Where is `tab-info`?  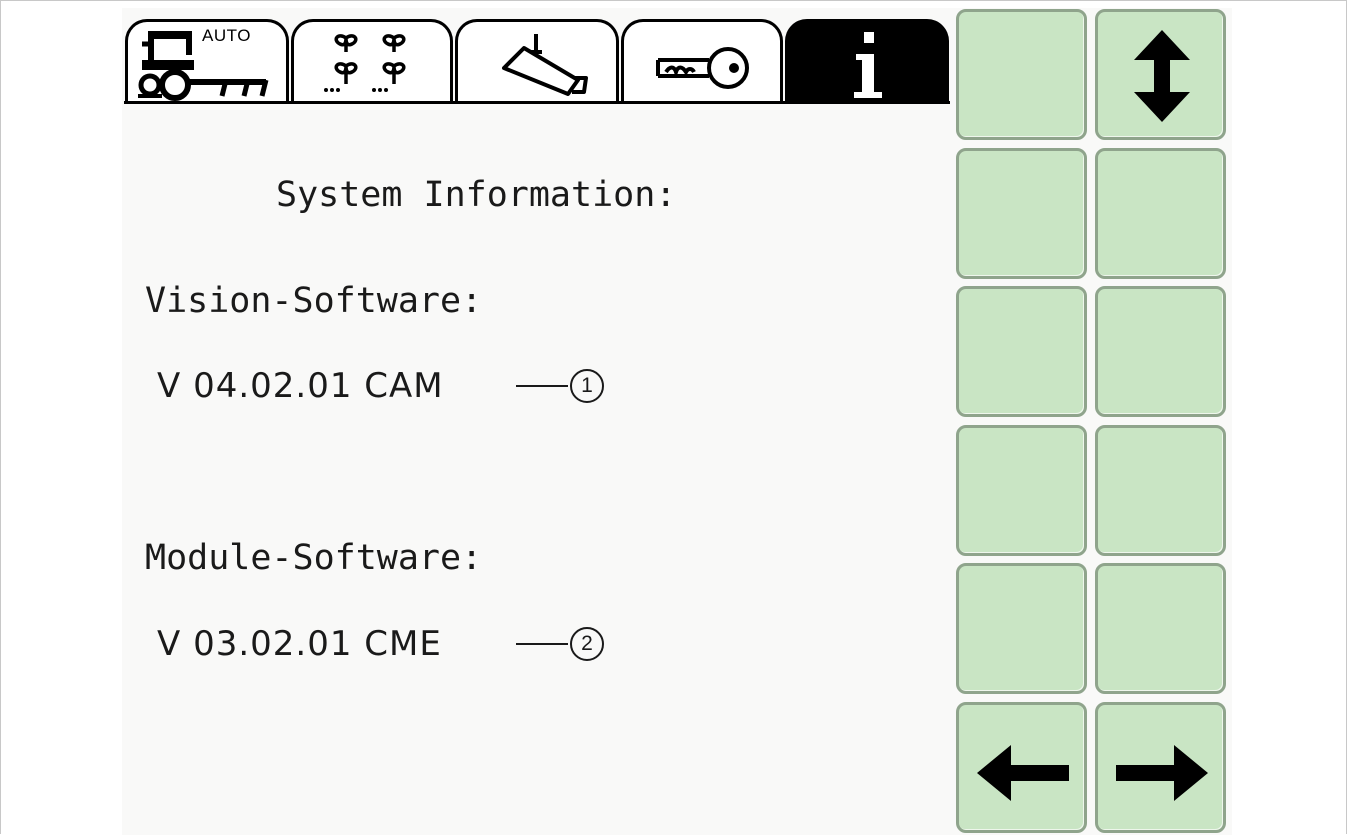
tab-info is located at coordinates (867, 60).